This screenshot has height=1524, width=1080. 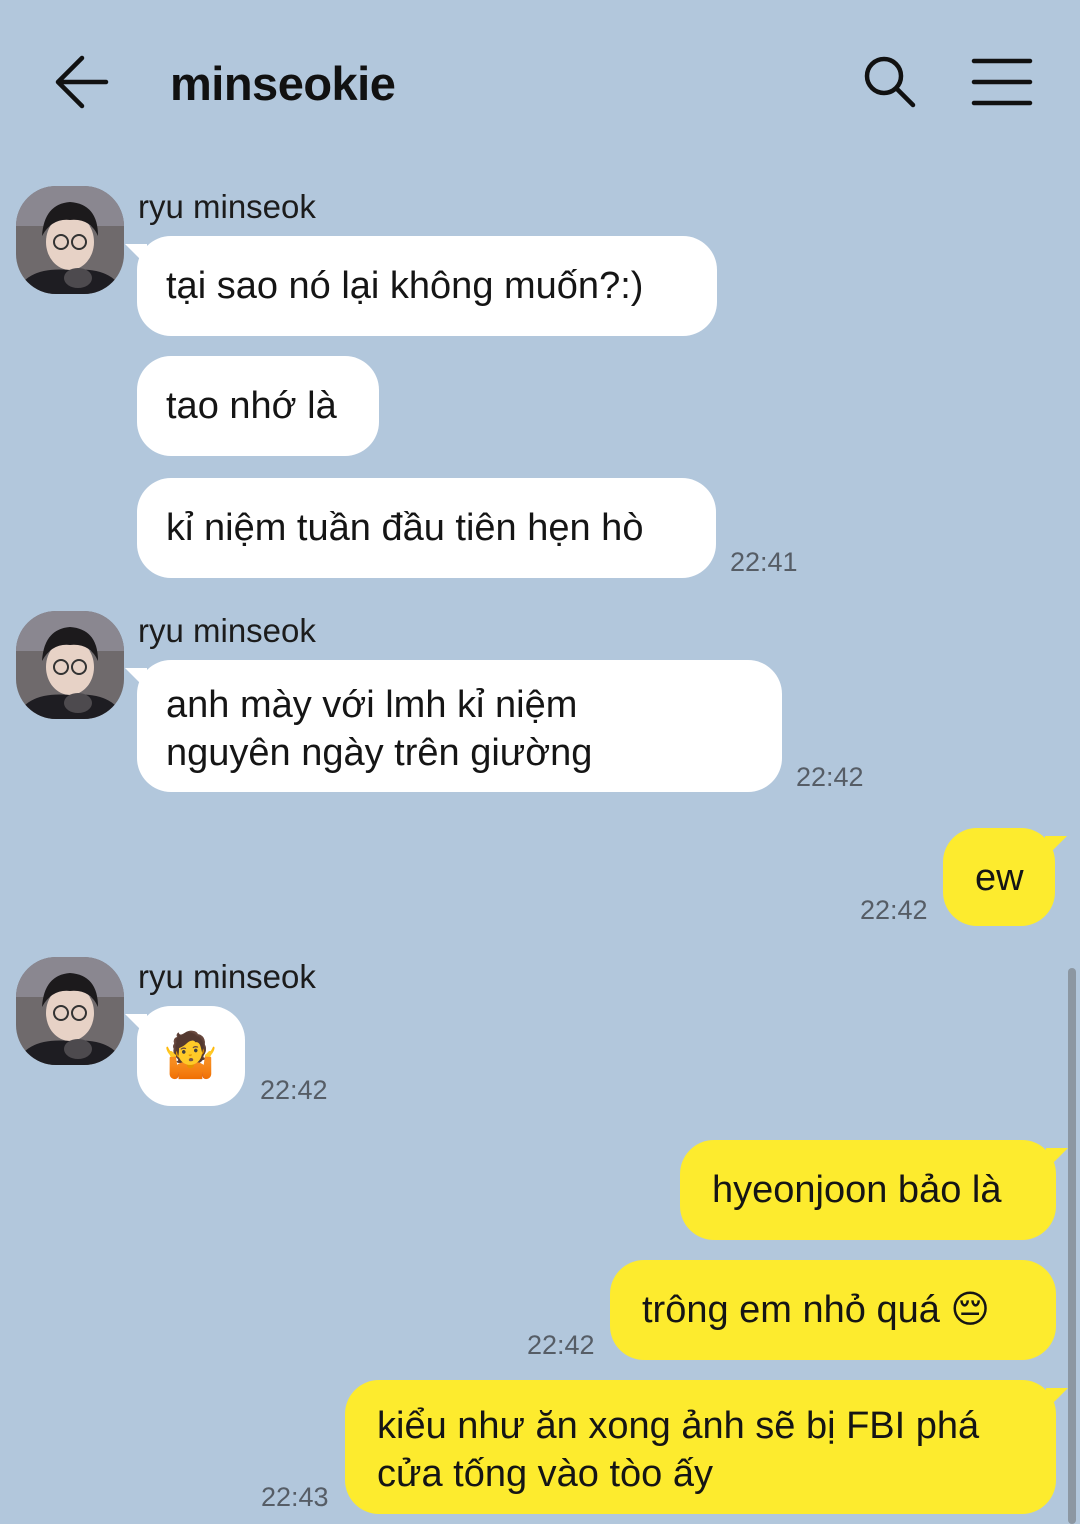 I want to click on message-timestamp: 22:43, so click(x=295, y=1497).